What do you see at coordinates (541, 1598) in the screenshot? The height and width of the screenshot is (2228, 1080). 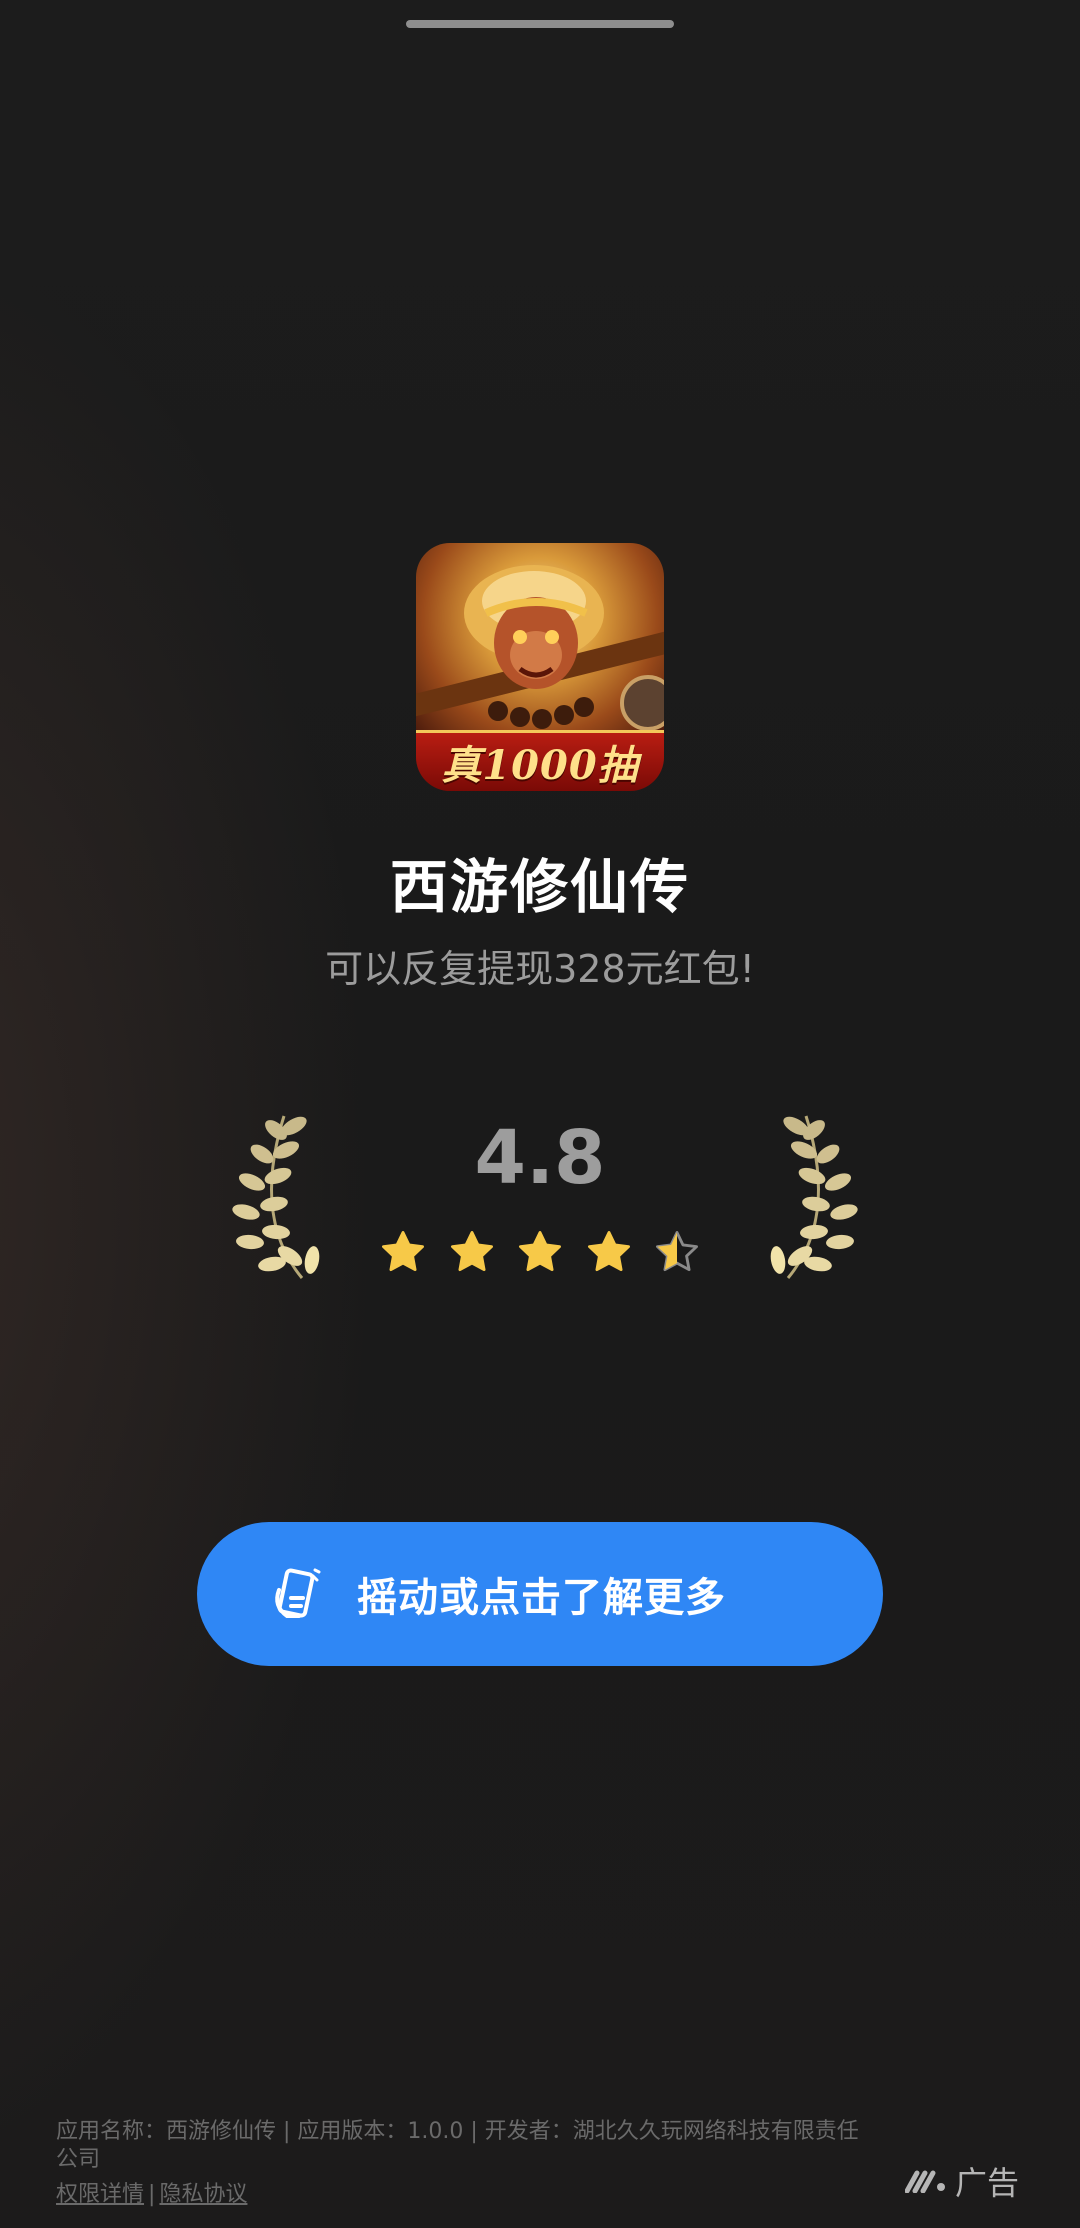 I see `learn-more-label: 摇动或点击了解更多` at bounding box center [541, 1598].